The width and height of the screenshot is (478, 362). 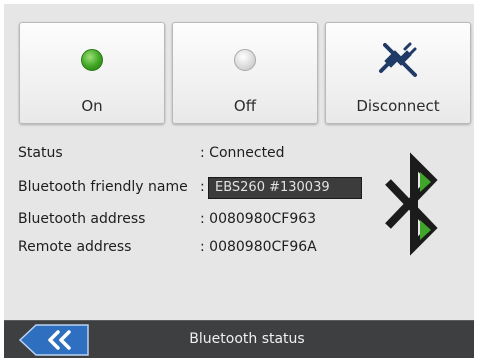 What do you see at coordinates (245, 60) in the screenshot?
I see `led-off-icon` at bounding box center [245, 60].